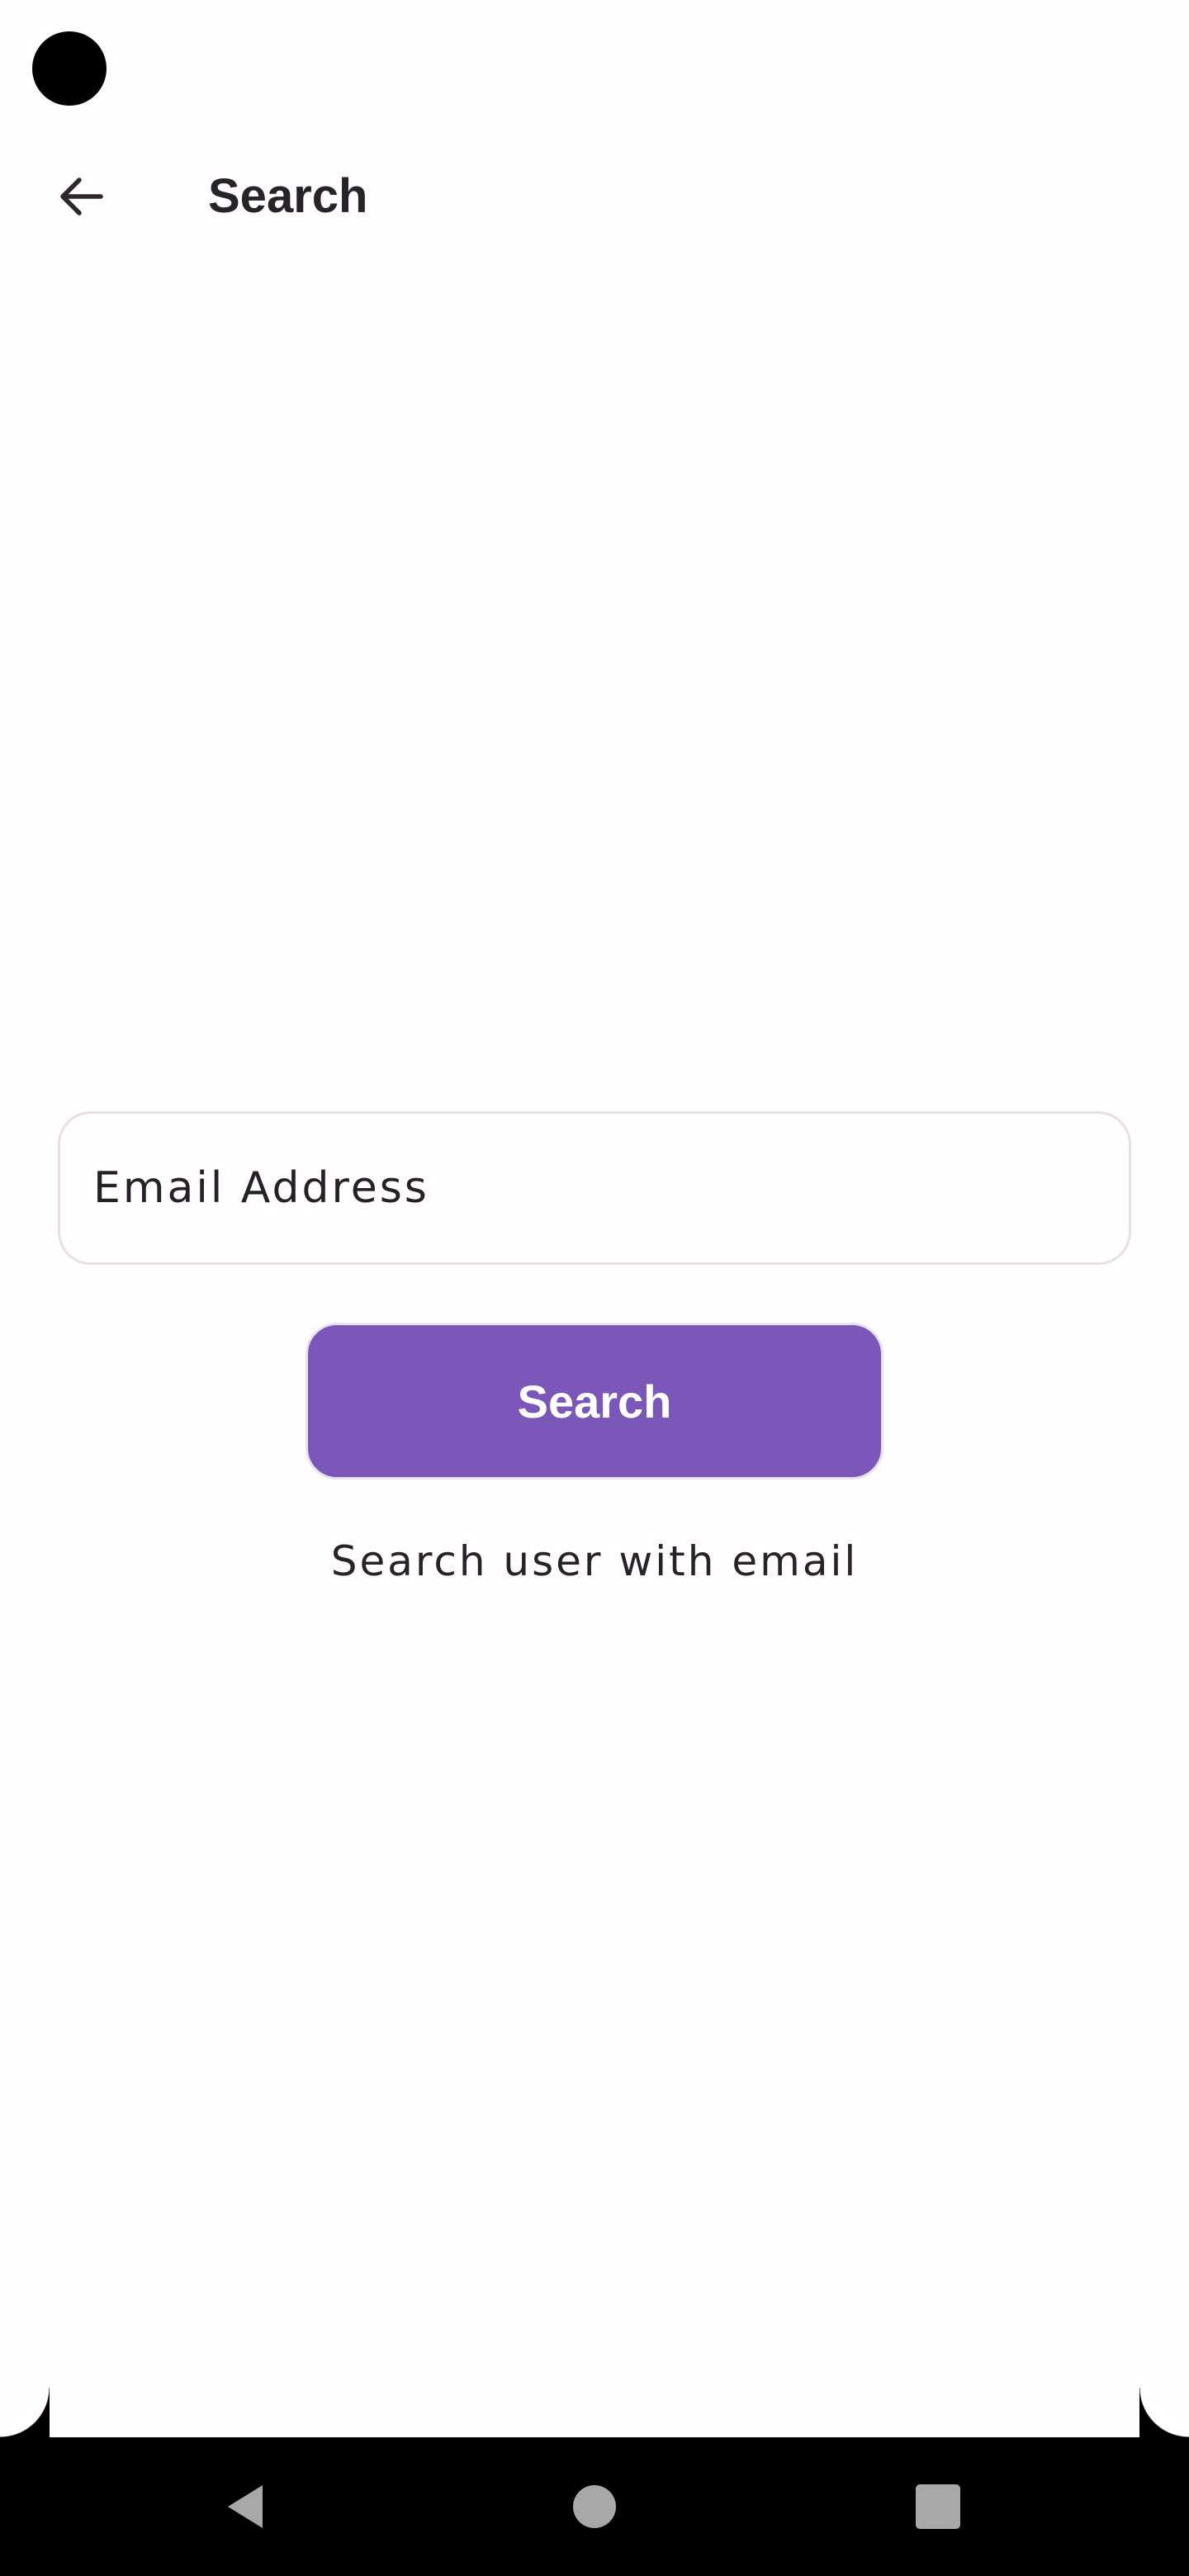 This screenshot has width=1189, height=2576. I want to click on app-bar: Search, so click(594, 194).